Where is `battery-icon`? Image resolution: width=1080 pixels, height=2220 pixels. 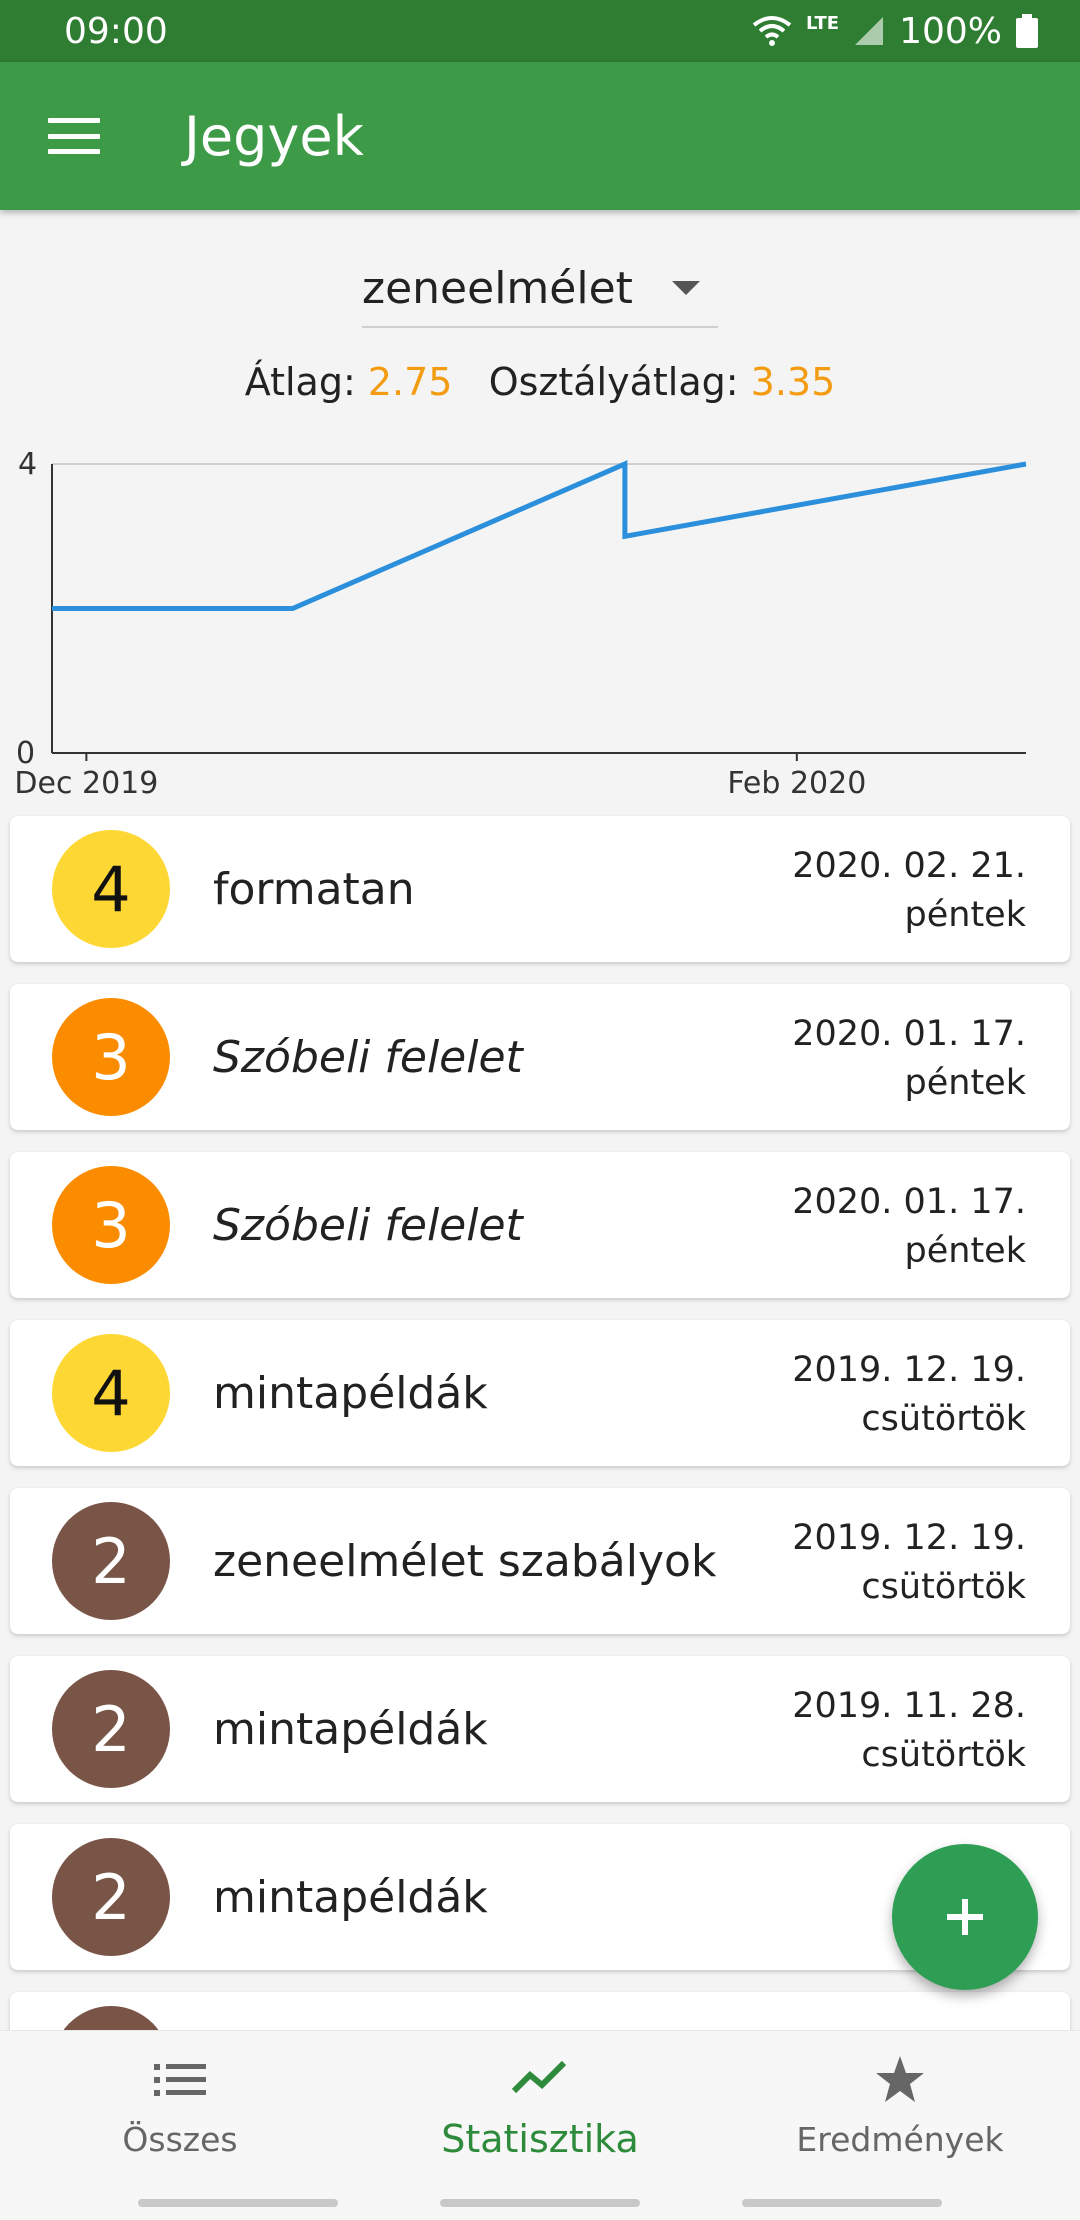
battery-icon is located at coordinates (1027, 31).